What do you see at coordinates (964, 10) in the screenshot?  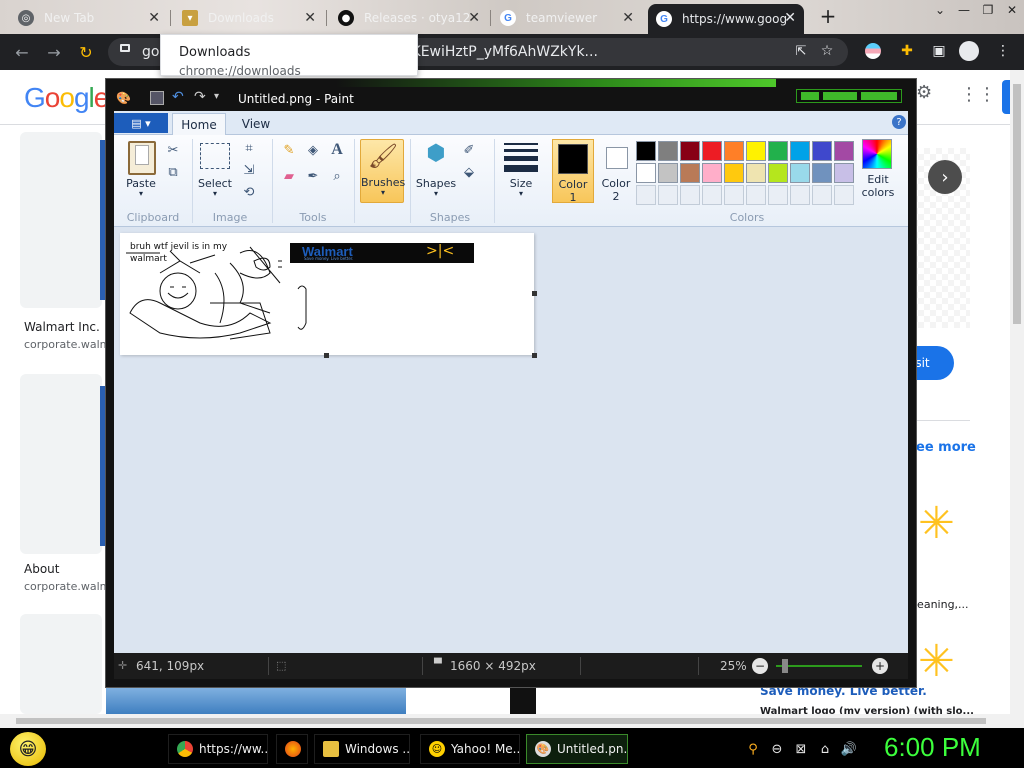 I see `minimize-icon: —` at bounding box center [964, 10].